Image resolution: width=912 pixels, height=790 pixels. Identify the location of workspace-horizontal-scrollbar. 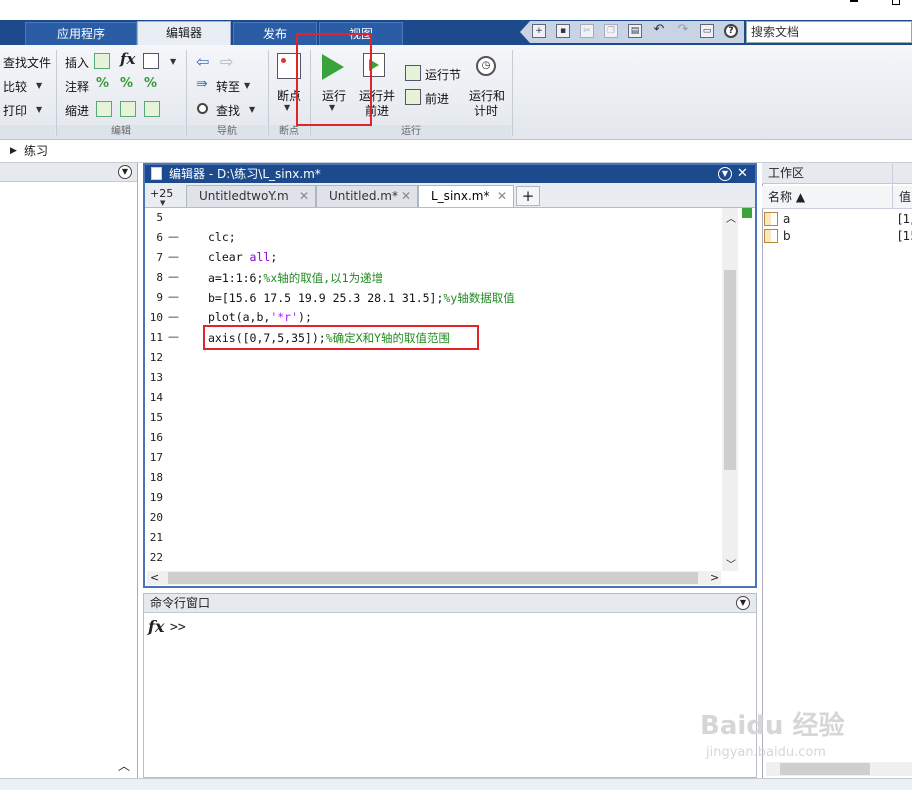
(839, 769).